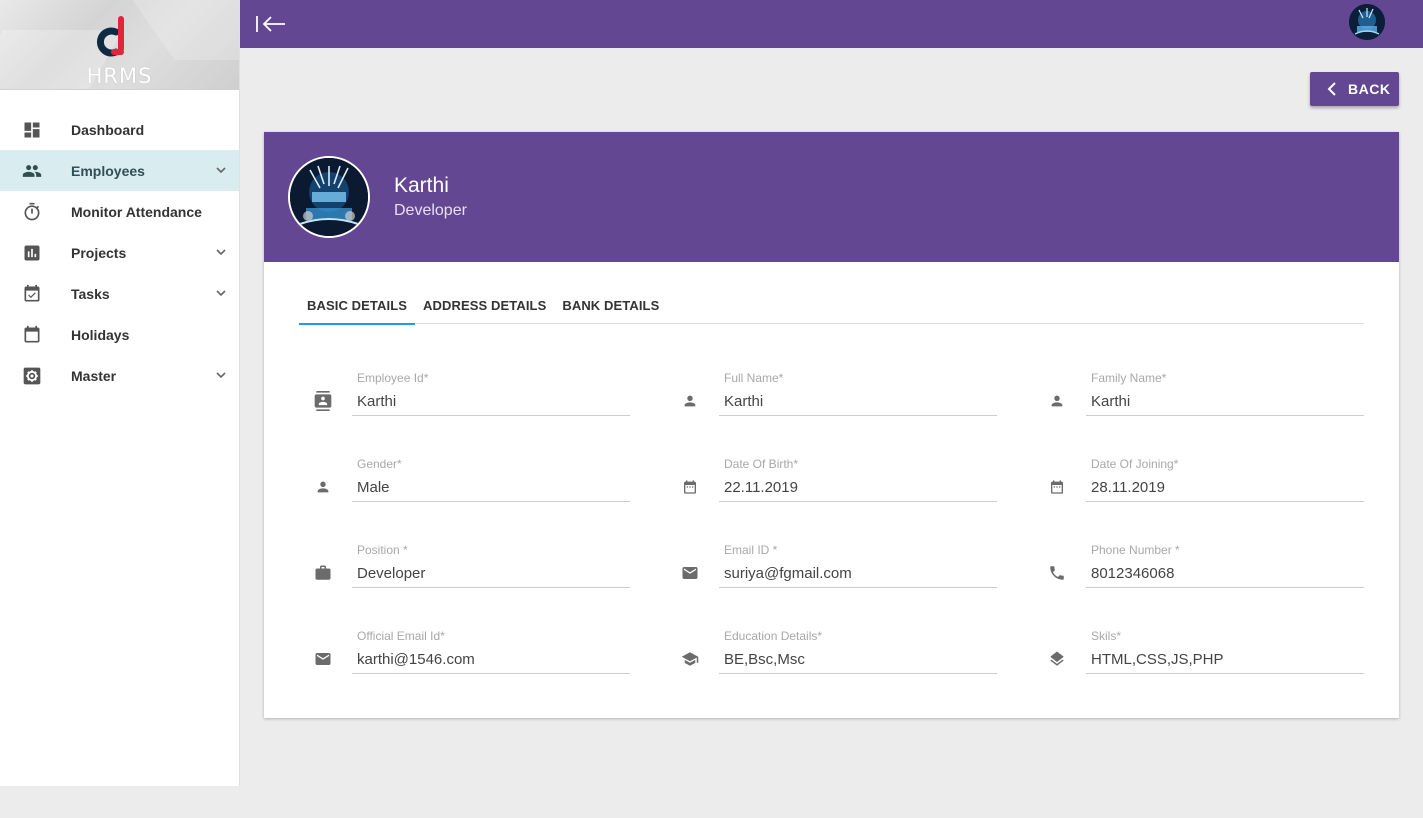 This screenshot has width=1423, height=818. What do you see at coordinates (491, 657) in the screenshot?
I see `official-email-input` at bounding box center [491, 657].